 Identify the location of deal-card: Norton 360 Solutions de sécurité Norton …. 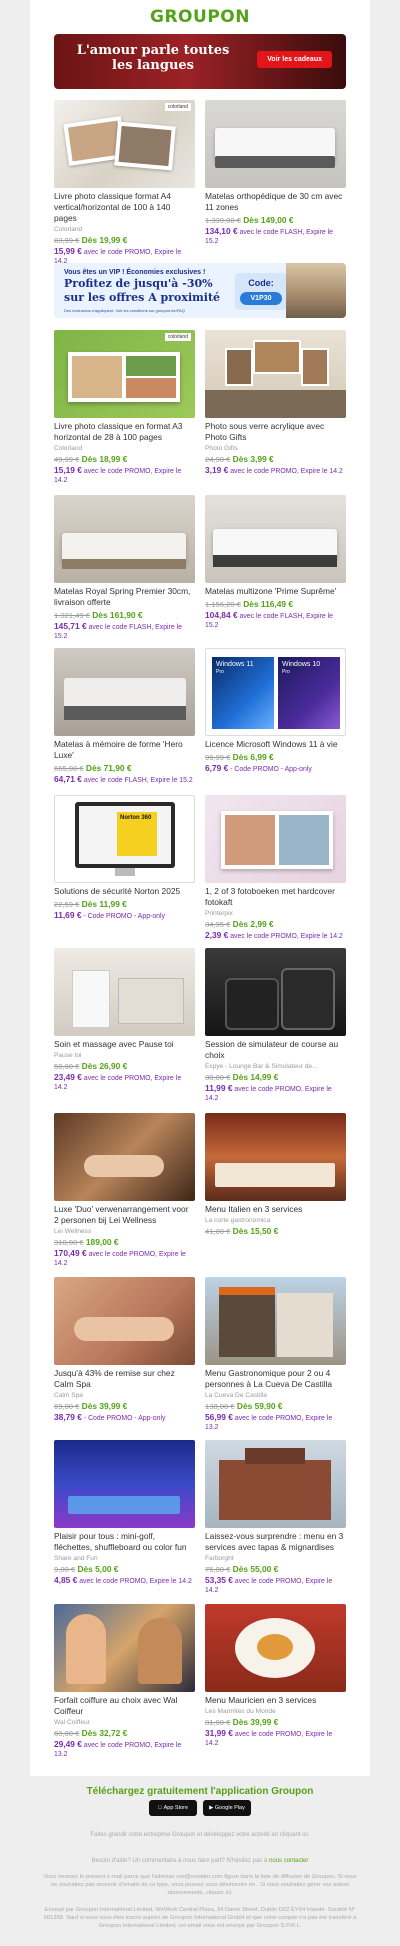
(124, 858).